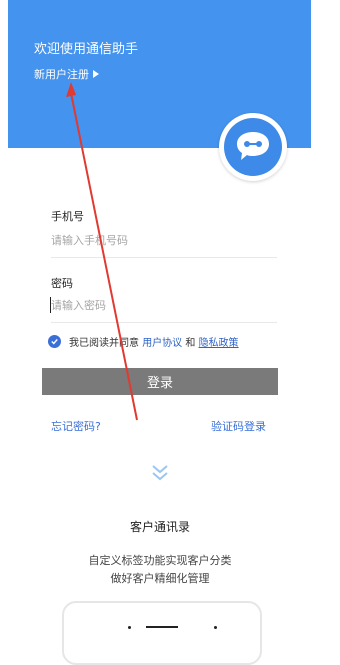  I want to click on phone-illustration, so click(162, 633).